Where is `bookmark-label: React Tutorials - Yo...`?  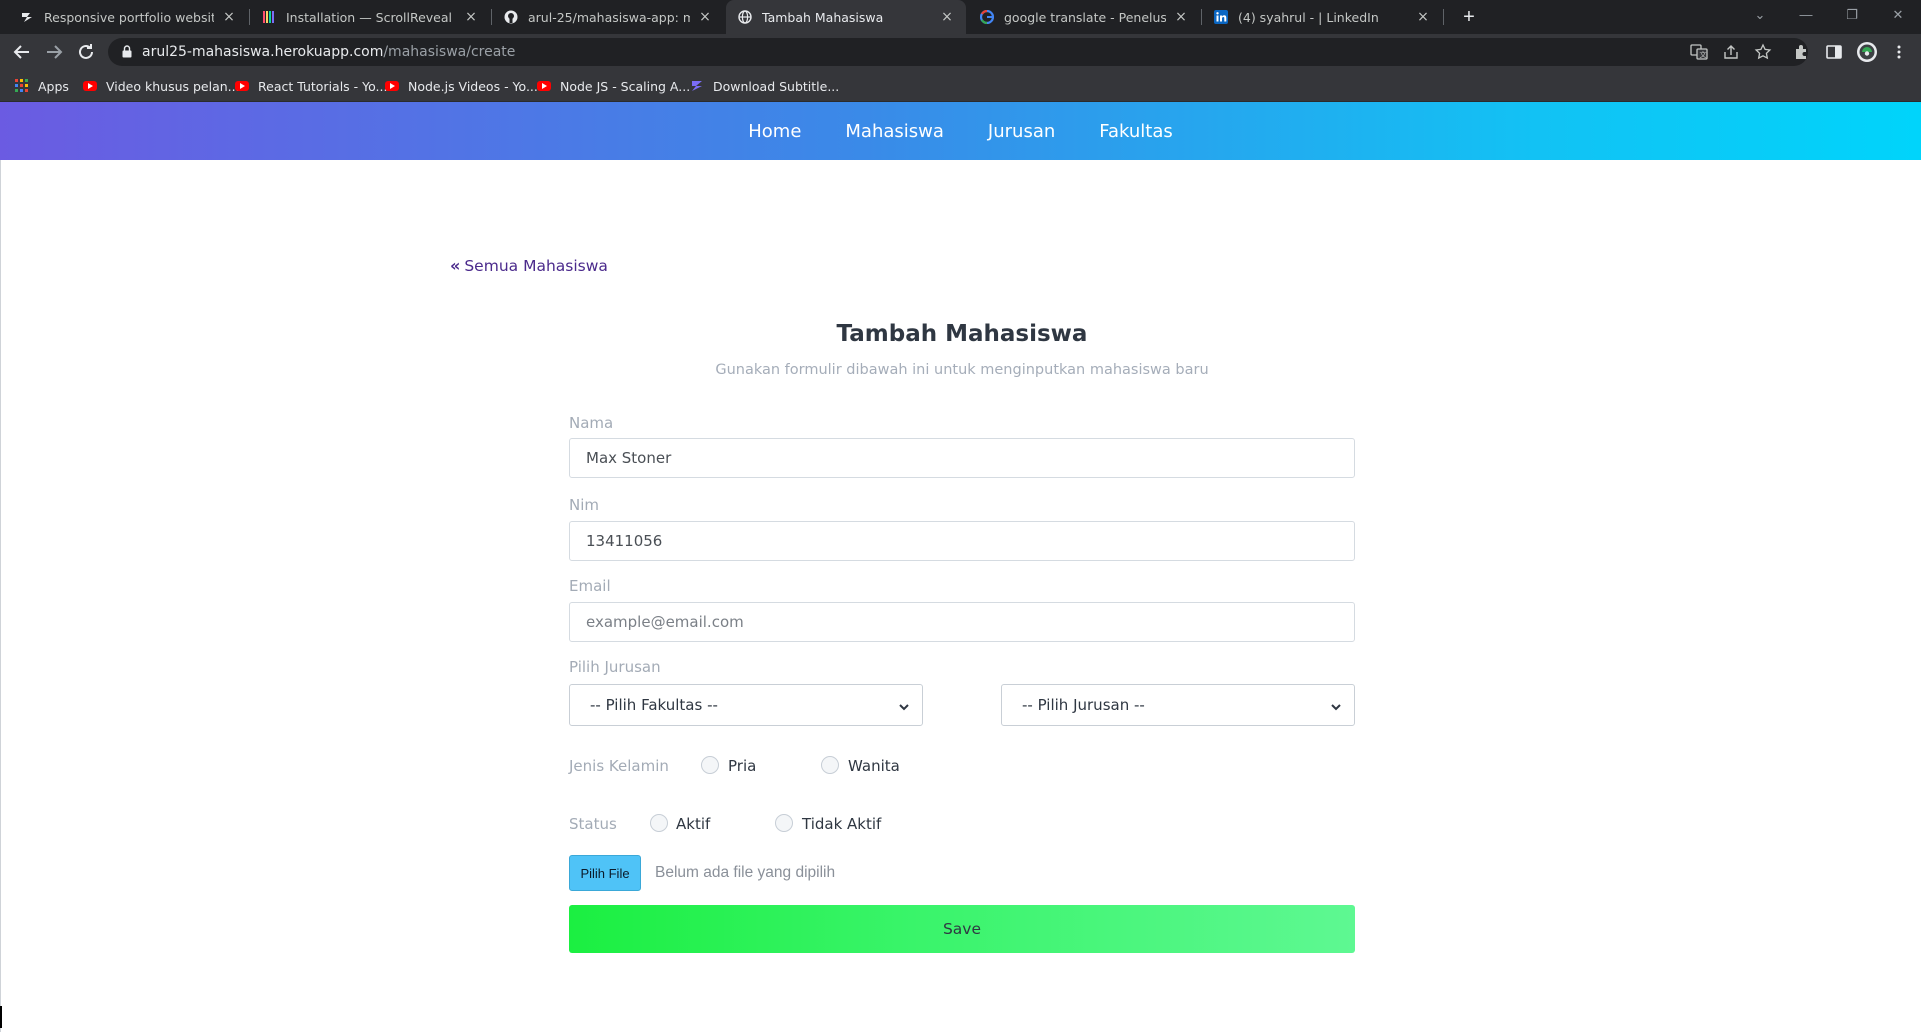
bookmark-label: React Tutorials - Yo... is located at coordinates (323, 86).